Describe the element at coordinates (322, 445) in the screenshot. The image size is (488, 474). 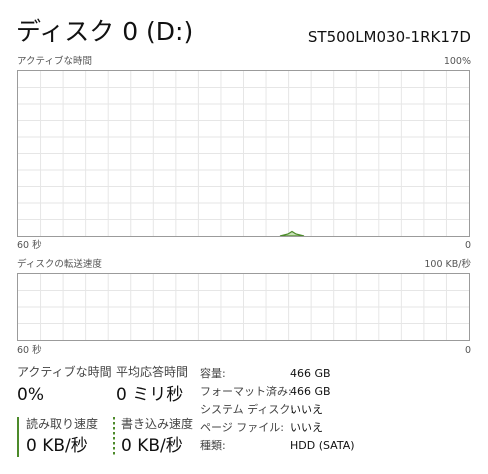
I see `type-value: HDD (SATA)` at that location.